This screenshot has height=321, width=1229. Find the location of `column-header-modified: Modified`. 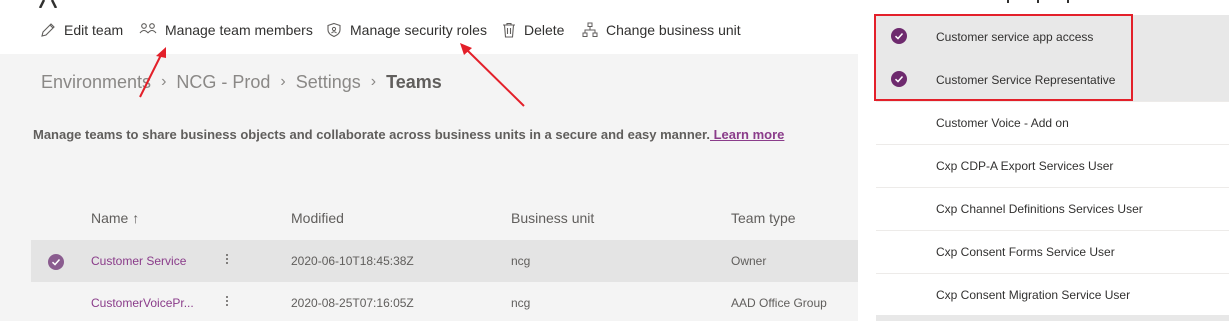

column-header-modified: Modified is located at coordinates (317, 218).